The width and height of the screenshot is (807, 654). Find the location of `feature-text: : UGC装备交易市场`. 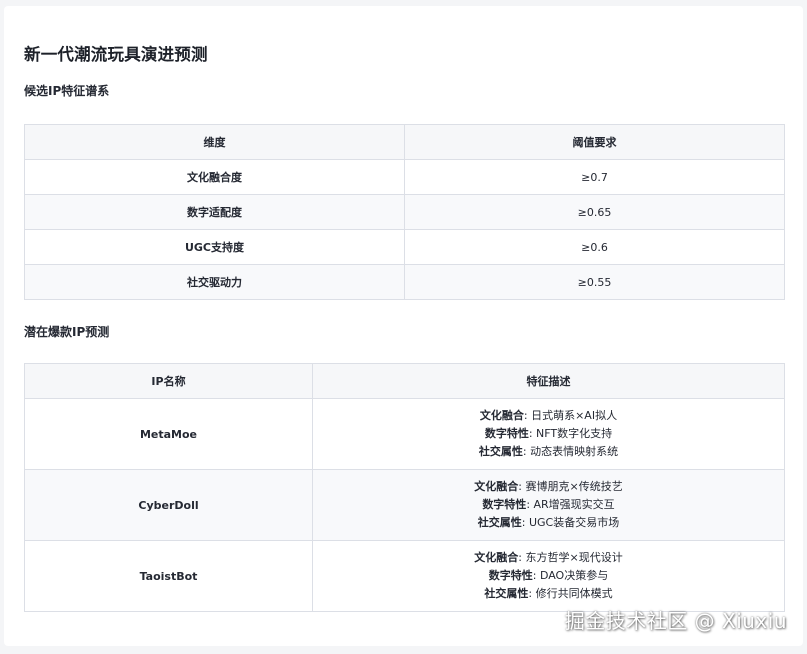

feature-text: : UGC装备交易市场 is located at coordinates (570, 522).